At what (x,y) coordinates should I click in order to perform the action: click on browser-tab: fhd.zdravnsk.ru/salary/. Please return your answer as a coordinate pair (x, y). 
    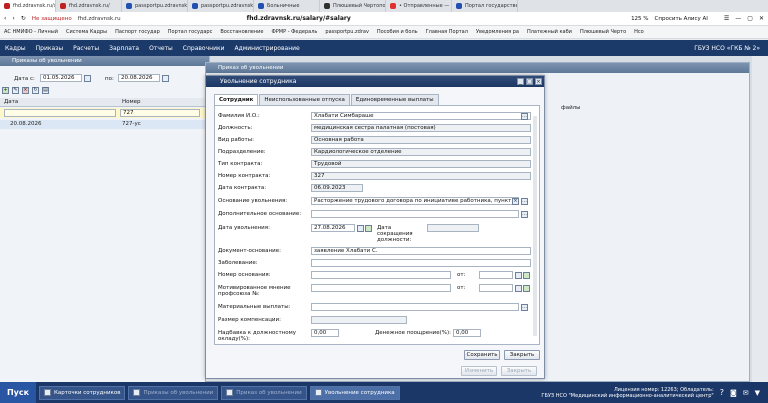
    Looking at the image, I should click on (28, 6).